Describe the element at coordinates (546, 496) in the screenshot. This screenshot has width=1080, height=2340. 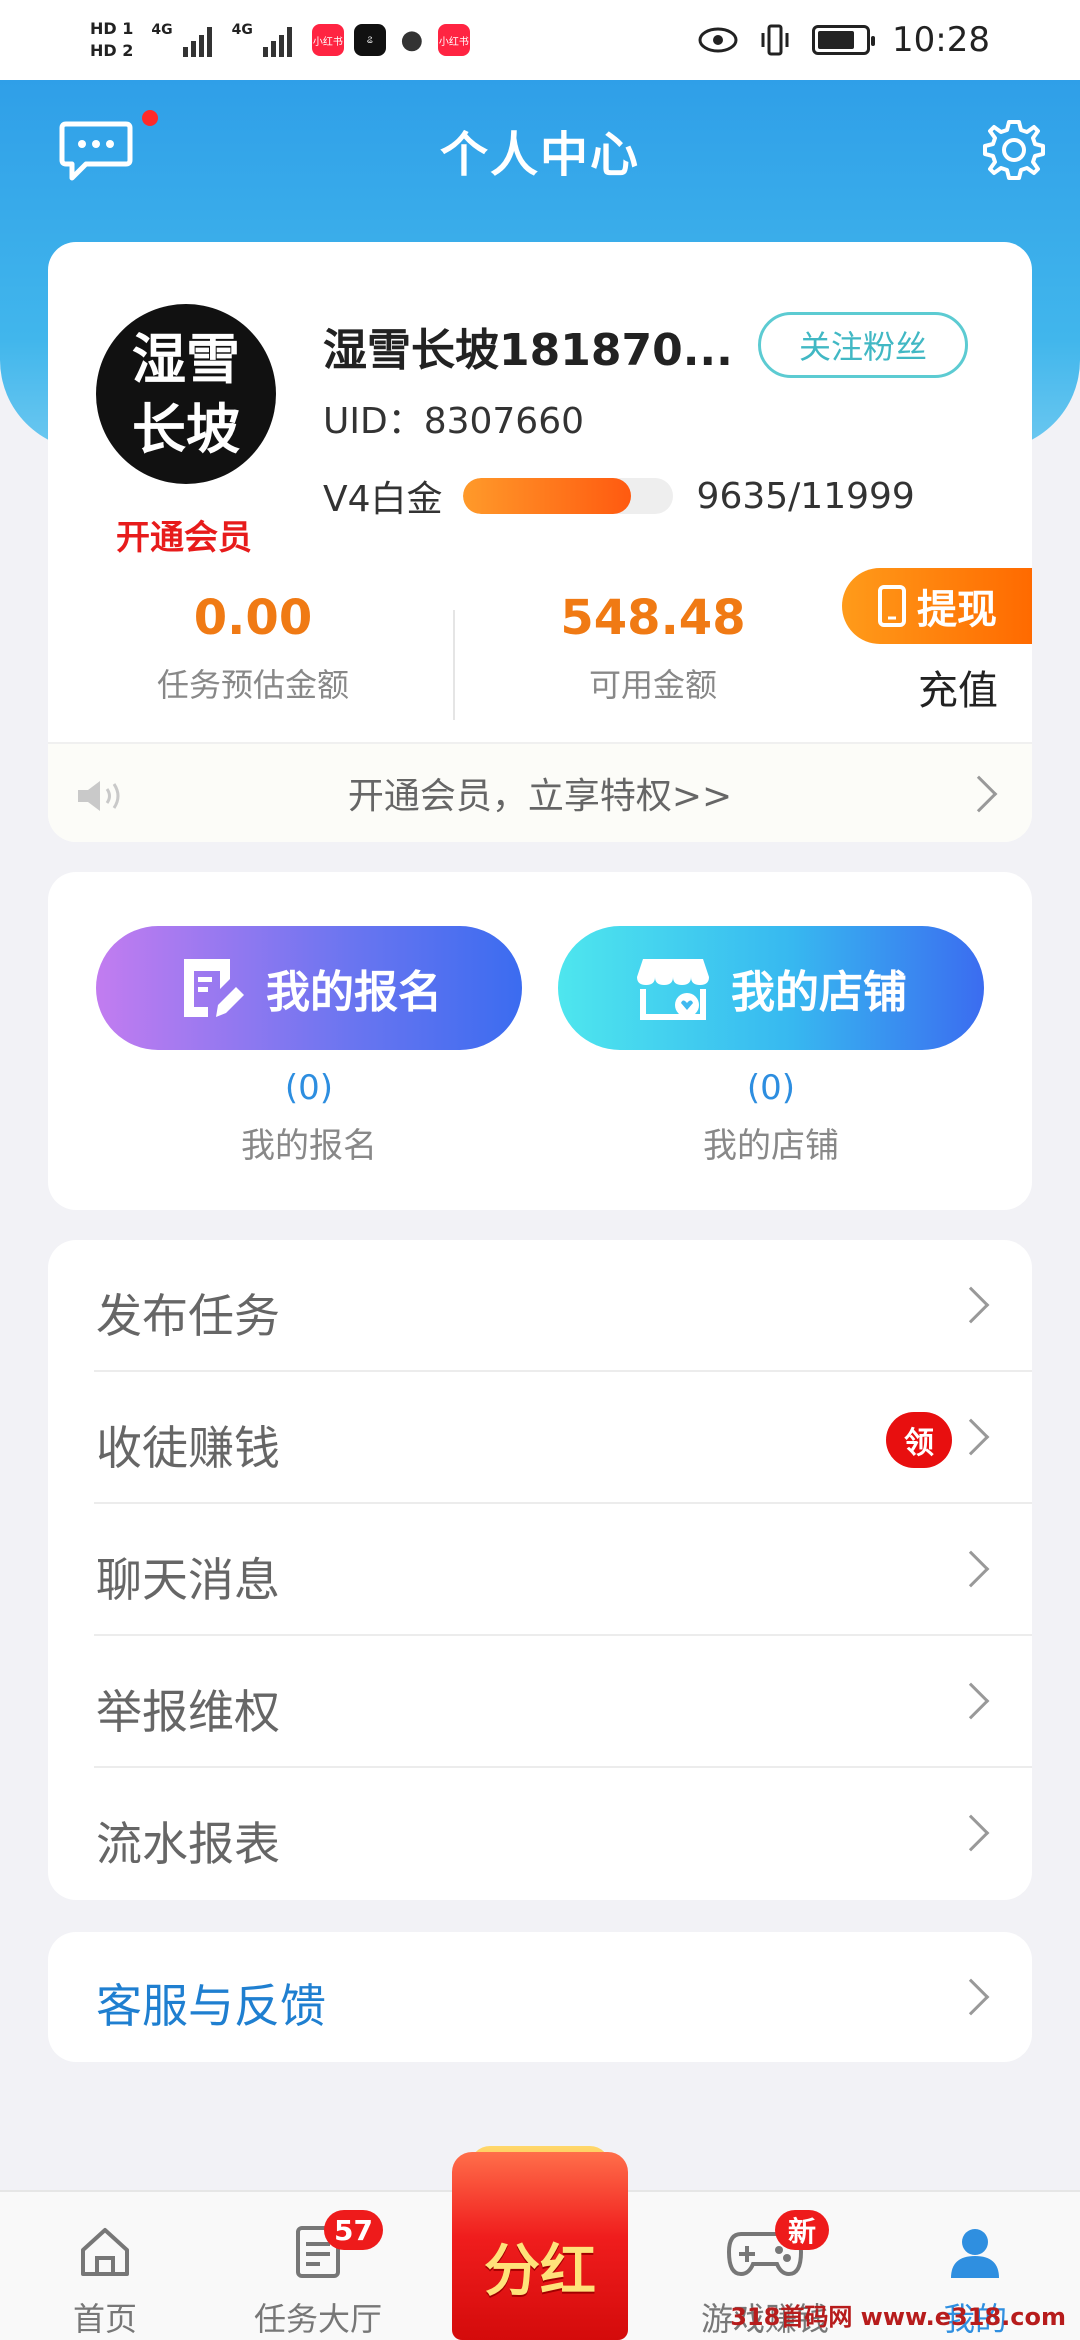
I see `level-progress-fill` at that location.